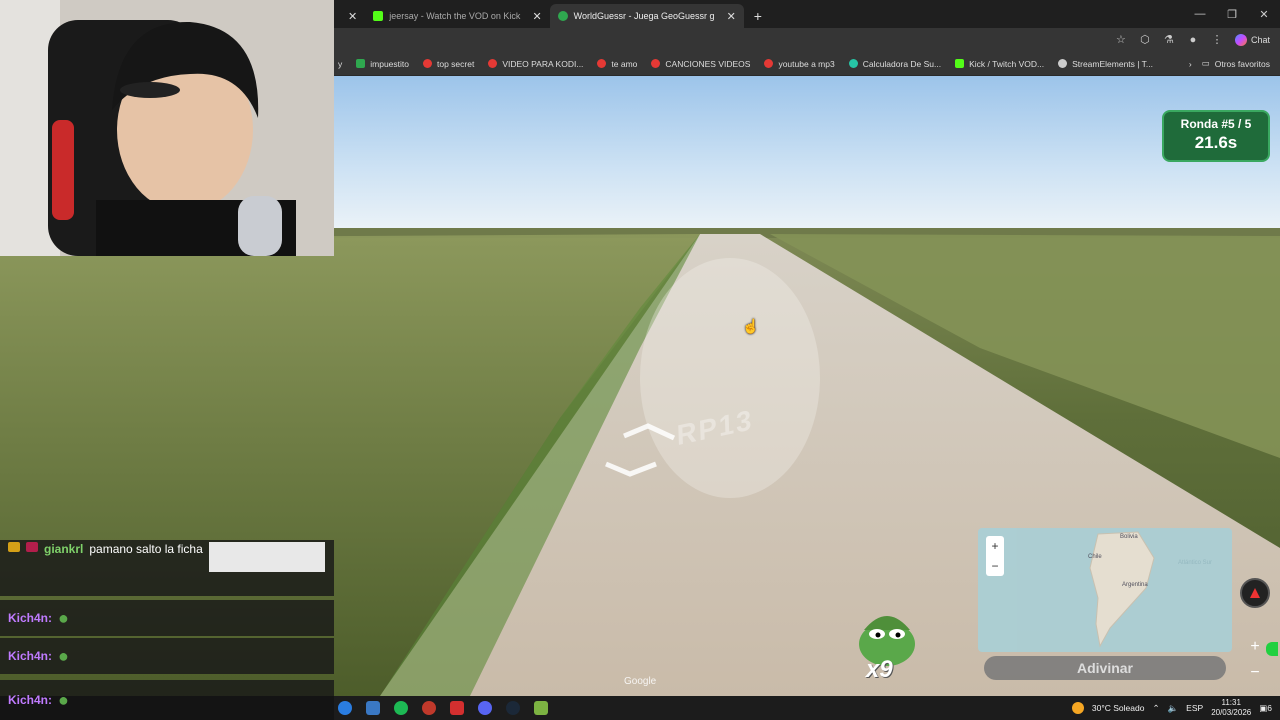 The height and width of the screenshot is (720, 1280). I want to click on streetview-zoom-control: + −, so click(1255, 660).